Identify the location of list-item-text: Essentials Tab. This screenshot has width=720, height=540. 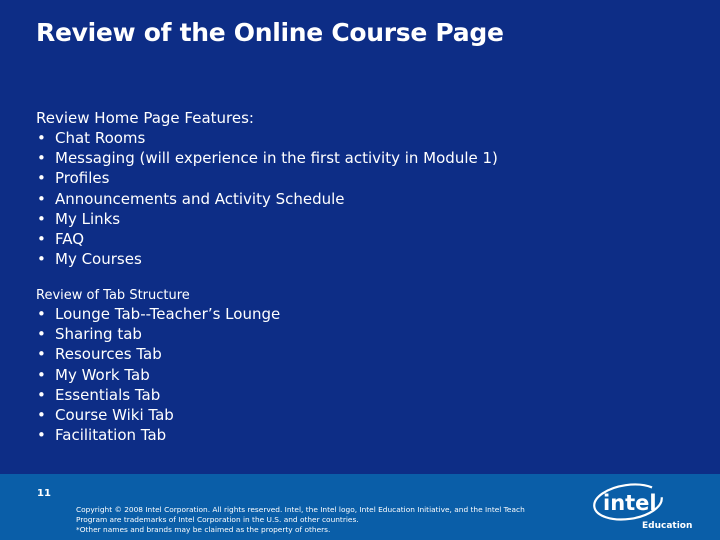
(108, 394).